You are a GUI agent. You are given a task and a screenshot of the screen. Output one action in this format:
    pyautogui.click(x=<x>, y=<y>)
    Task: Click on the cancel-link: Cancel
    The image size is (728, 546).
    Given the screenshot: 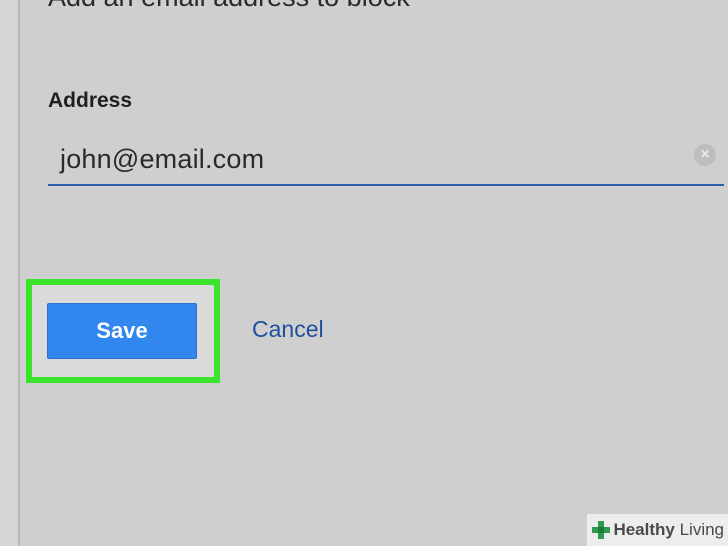 What is the action you would take?
    pyautogui.click(x=288, y=329)
    